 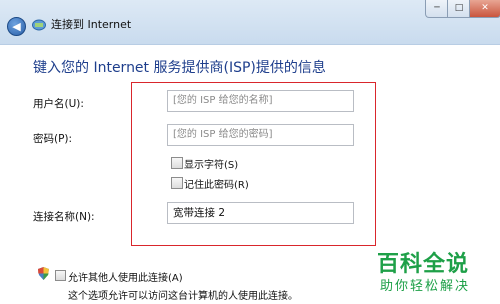 What do you see at coordinates (423, 264) in the screenshot?
I see `watermark-logo-text: 百科全说` at bounding box center [423, 264].